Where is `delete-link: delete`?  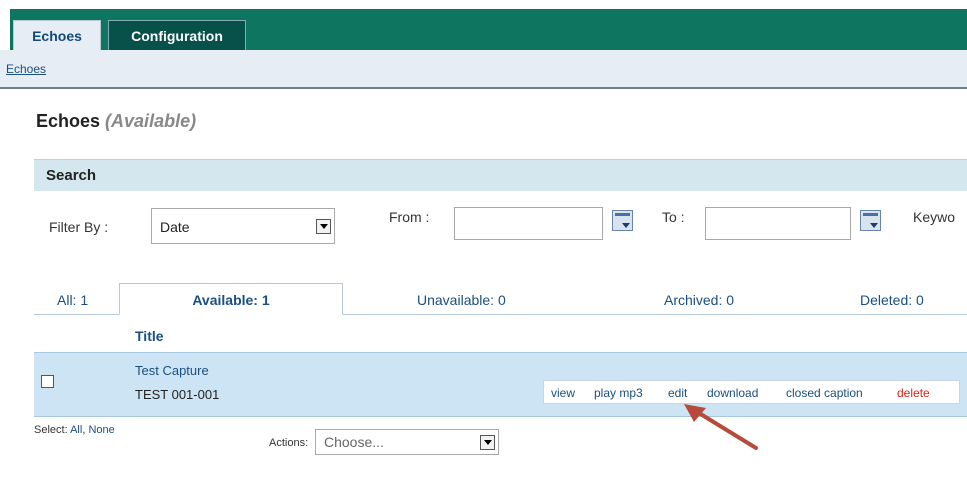 delete-link: delete is located at coordinates (913, 393).